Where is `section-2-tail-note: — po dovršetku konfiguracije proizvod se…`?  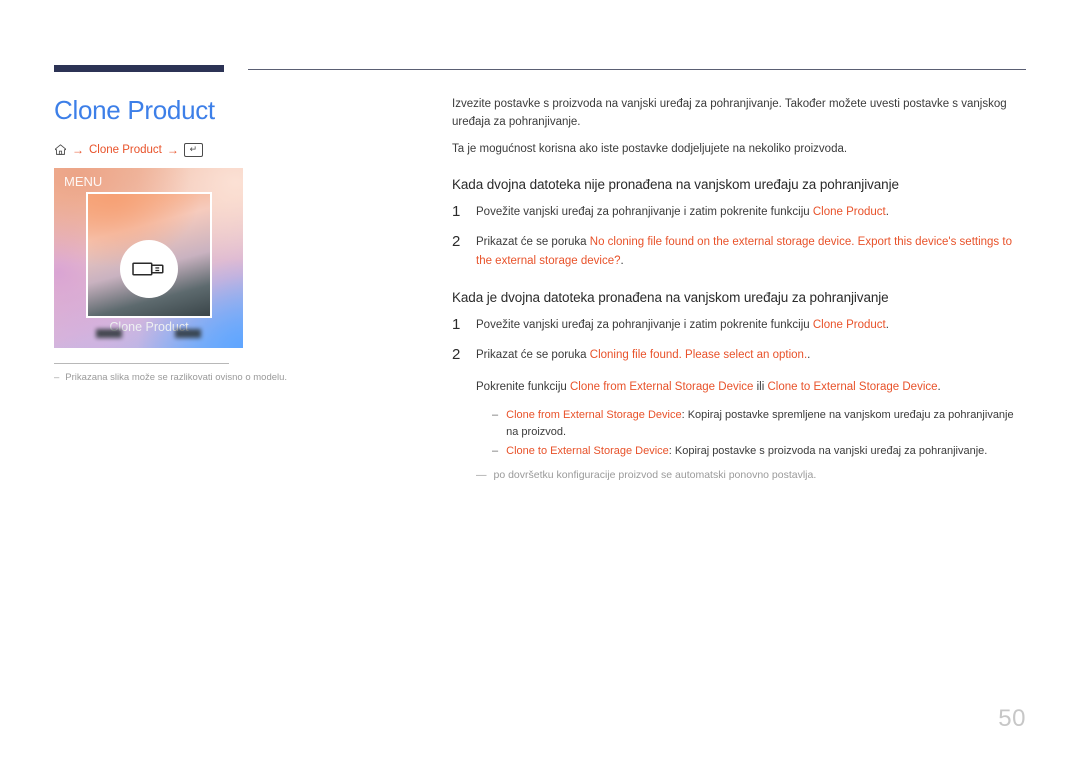
section-2-tail-note: — po dovršetku konfiguracije proizvod se… is located at coordinates (752, 475).